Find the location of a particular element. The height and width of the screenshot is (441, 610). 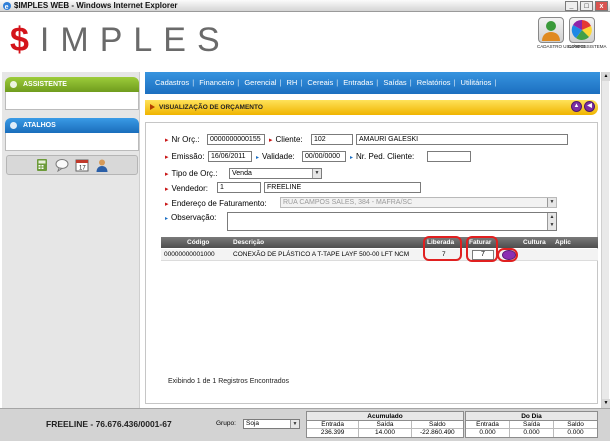

nr-ped-label: ▸ Nr. Ped. Cliente: is located at coordinates (382, 156).